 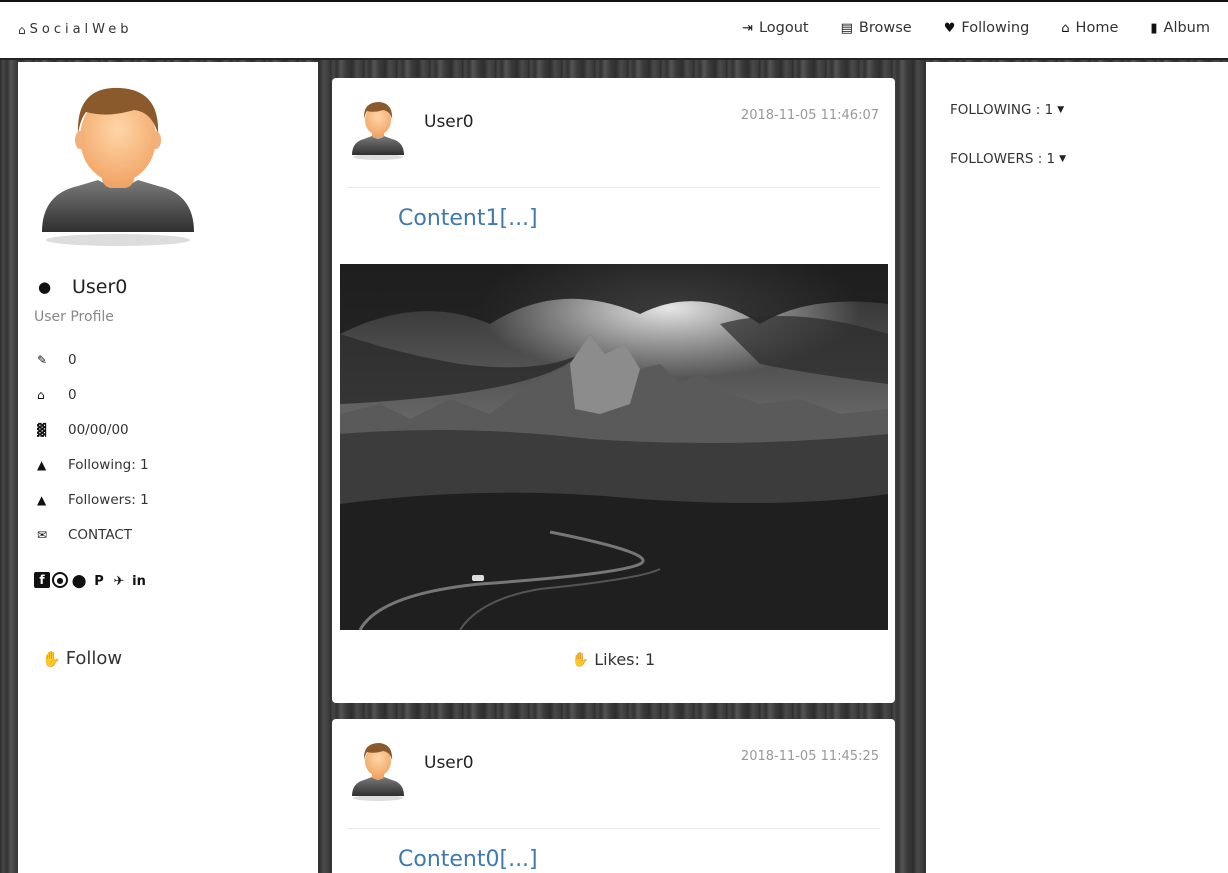 I want to click on followers-dropdown: FOLLOWERS : 1 ▼, so click(x=1008, y=159).